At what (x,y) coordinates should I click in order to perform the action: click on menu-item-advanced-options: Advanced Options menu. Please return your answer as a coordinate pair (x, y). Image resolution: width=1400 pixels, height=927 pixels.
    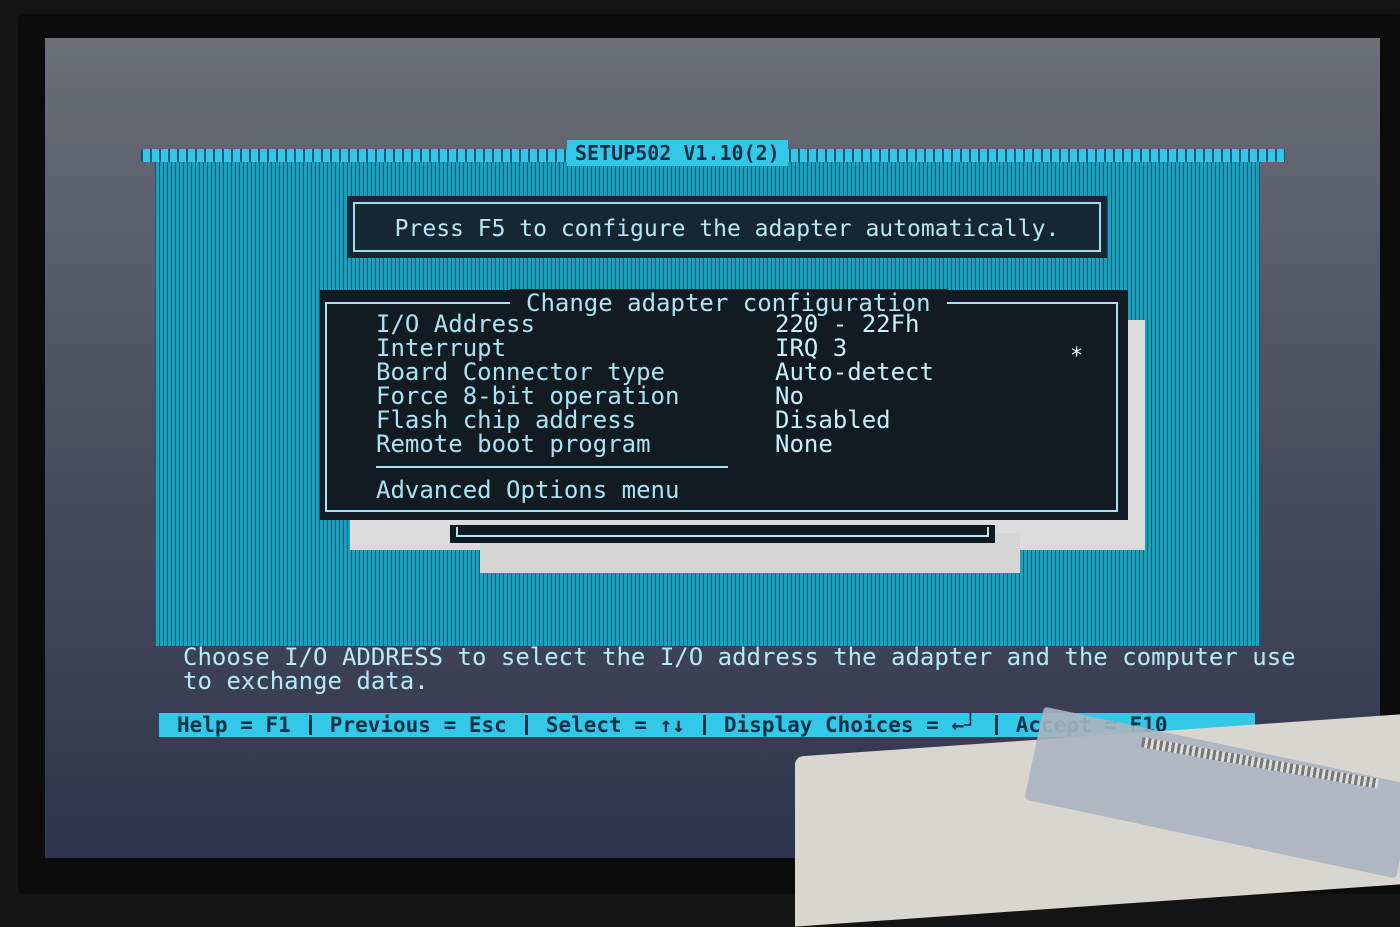
    Looking at the image, I should click on (527, 490).